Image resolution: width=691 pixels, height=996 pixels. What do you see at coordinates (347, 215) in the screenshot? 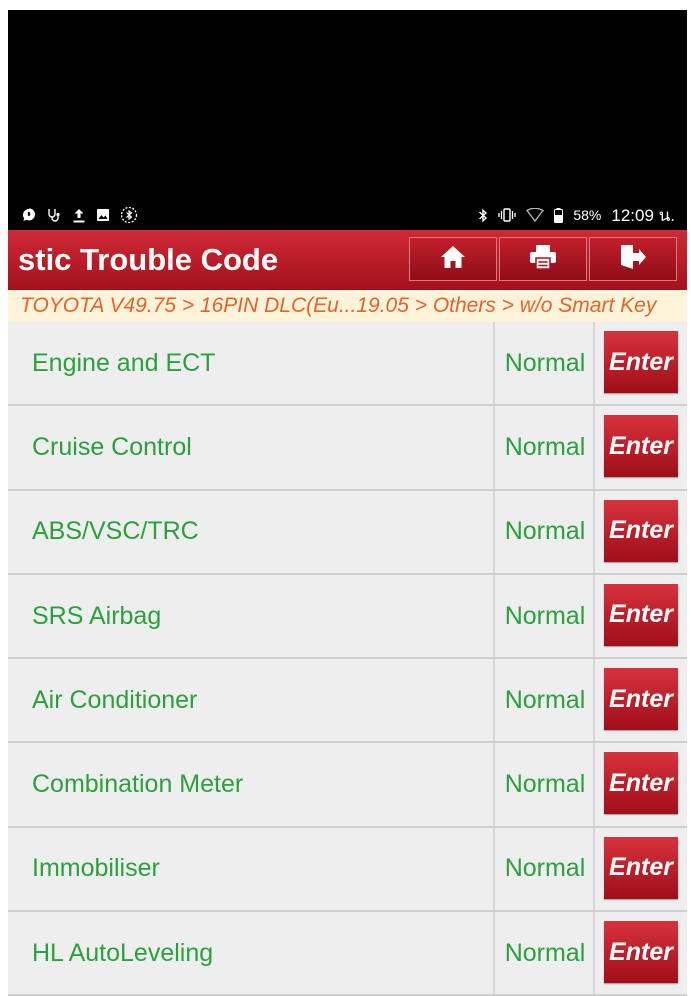
I see `status-bar: 58% 12:09 น.` at bounding box center [347, 215].